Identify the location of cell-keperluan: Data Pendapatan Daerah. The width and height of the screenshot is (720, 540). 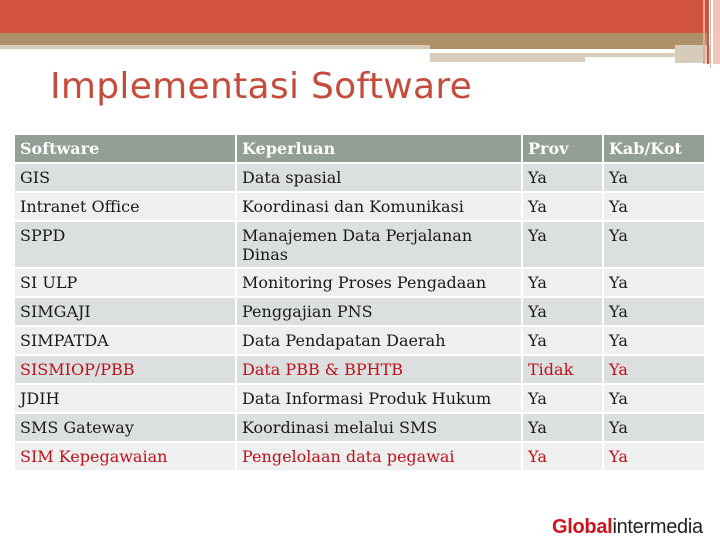
(379, 340).